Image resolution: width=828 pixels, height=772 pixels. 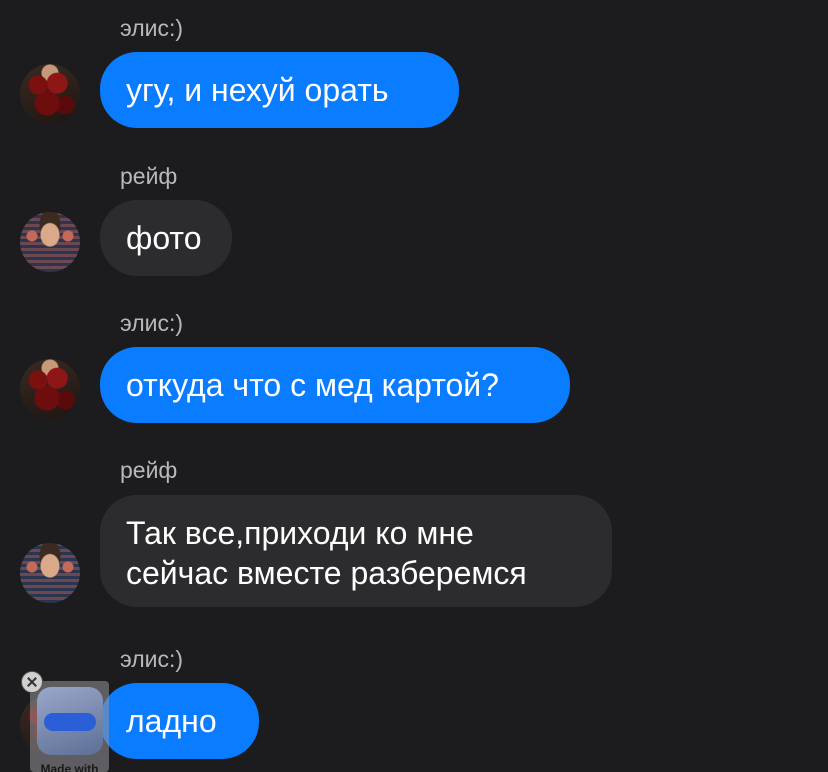 I want to click on watermark-badge: Made with, so click(x=69, y=726).